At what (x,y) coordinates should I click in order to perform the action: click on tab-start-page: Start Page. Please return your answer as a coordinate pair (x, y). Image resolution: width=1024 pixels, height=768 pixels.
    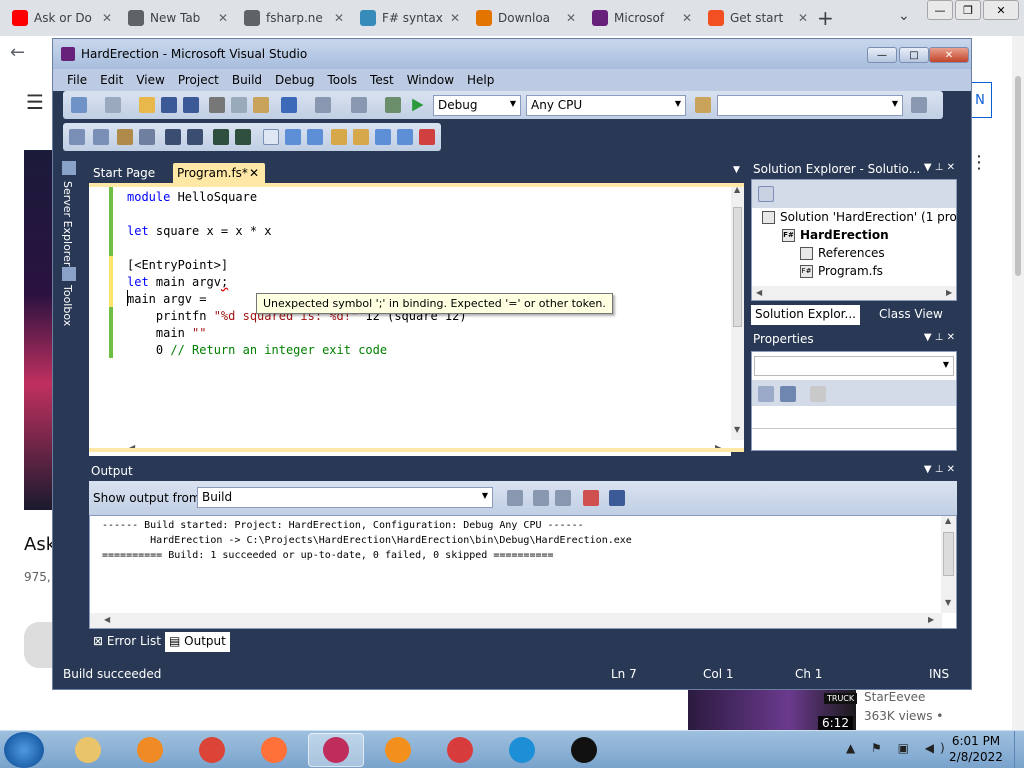
    Looking at the image, I should click on (124, 173).